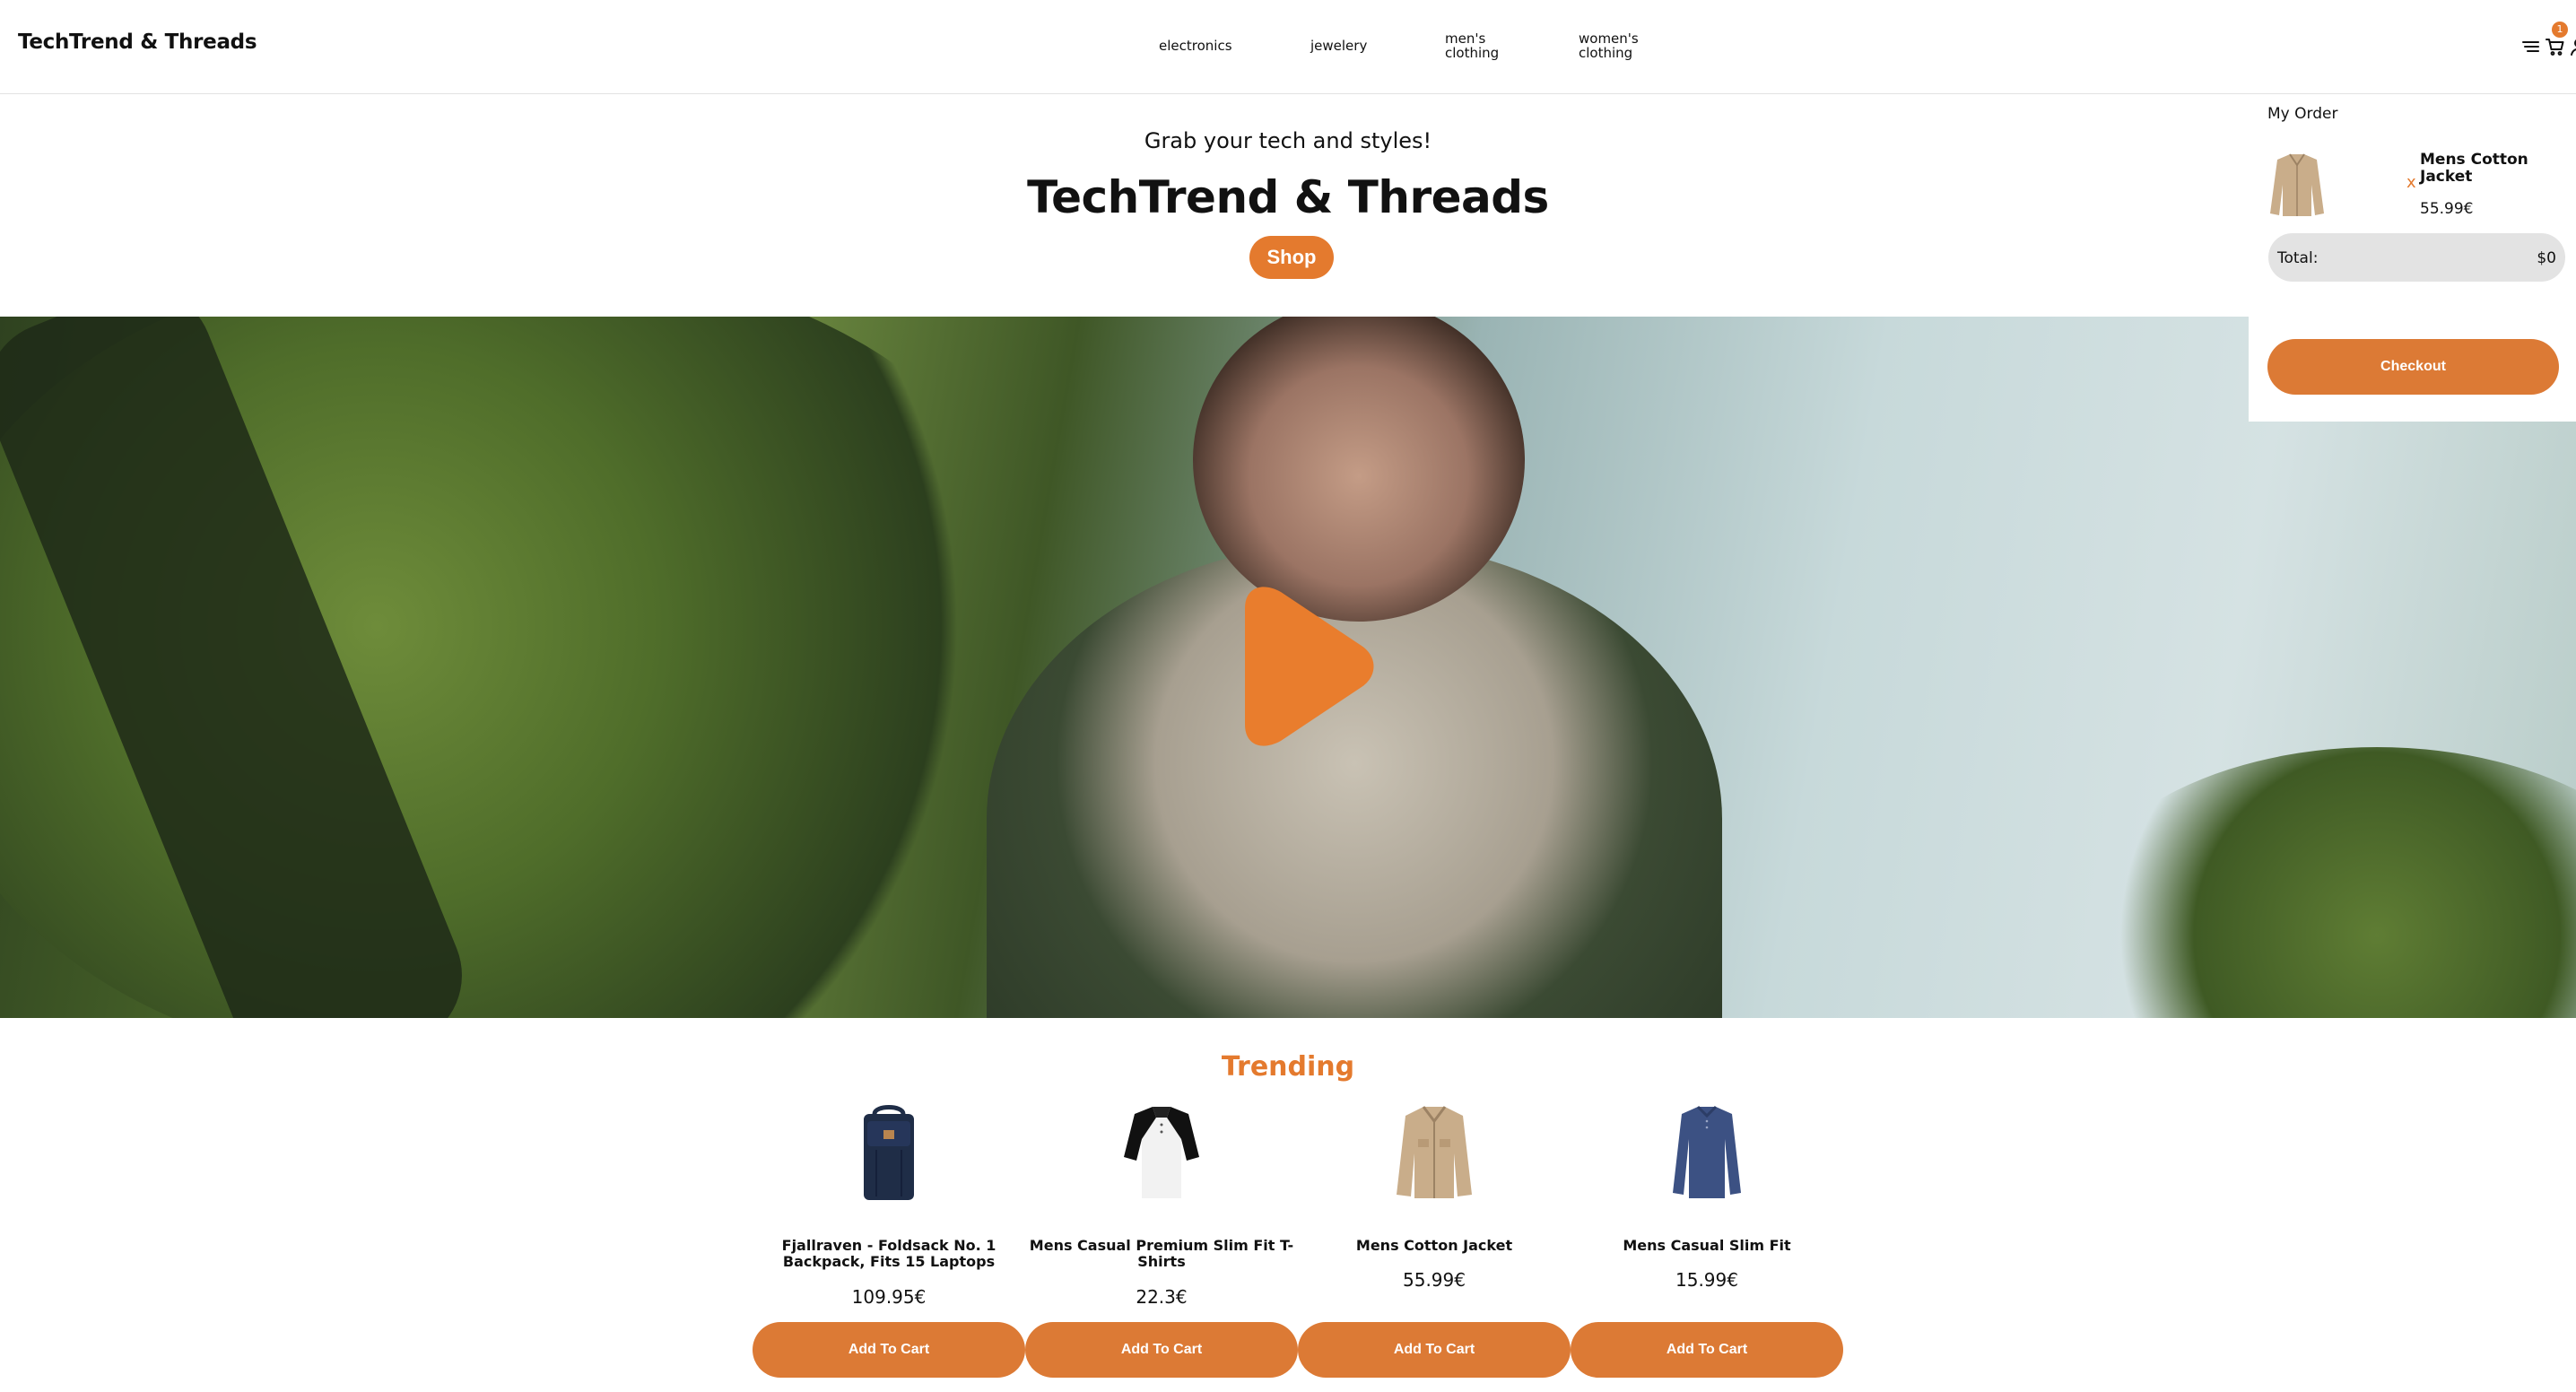  What do you see at coordinates (1707, 1153) in the screenshot?
I see `longsleeve-image` at bounding box center [1707, 1153].